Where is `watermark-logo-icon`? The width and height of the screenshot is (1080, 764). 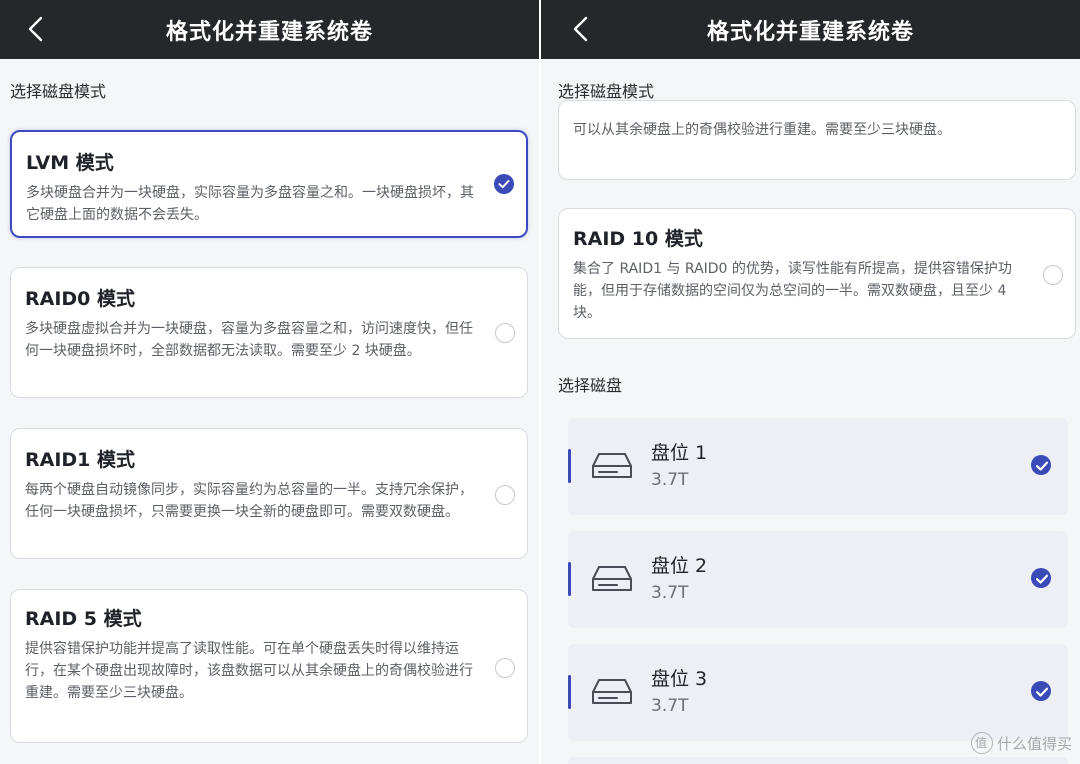
watermark-logo-icon is located at coordinates (981, 743).